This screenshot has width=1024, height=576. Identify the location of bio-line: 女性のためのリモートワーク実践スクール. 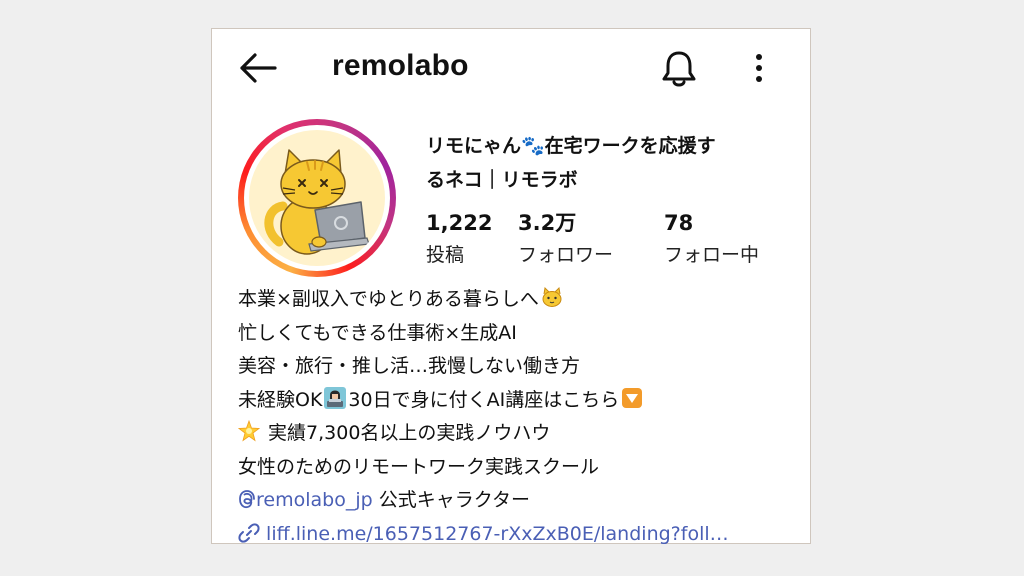
(419, 466).